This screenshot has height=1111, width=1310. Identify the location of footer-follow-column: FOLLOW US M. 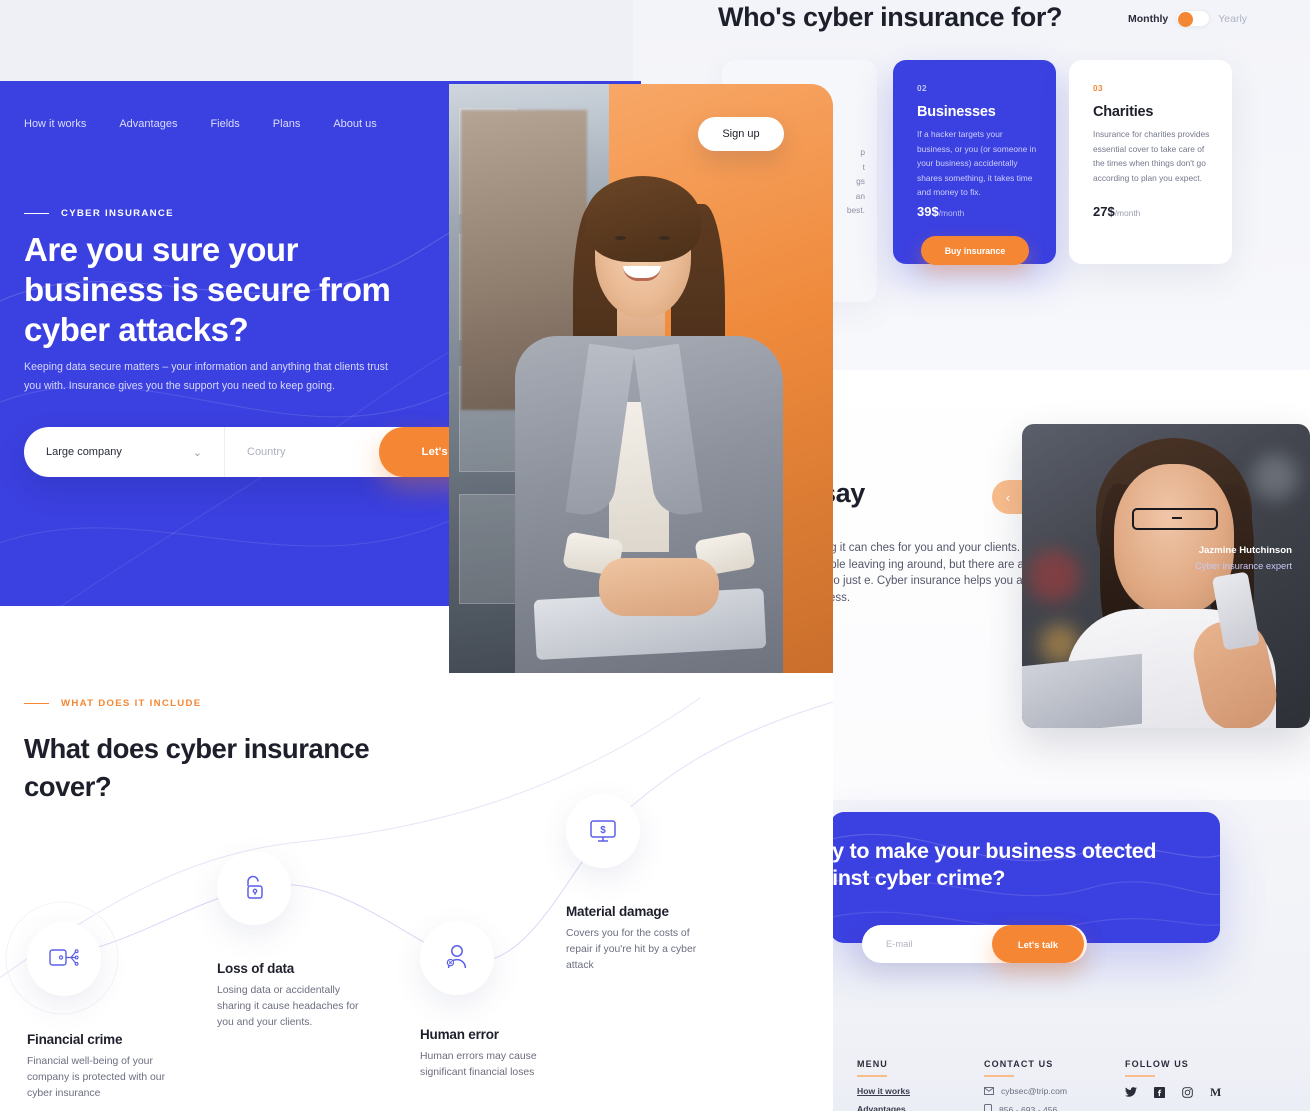
(1173, 1078).